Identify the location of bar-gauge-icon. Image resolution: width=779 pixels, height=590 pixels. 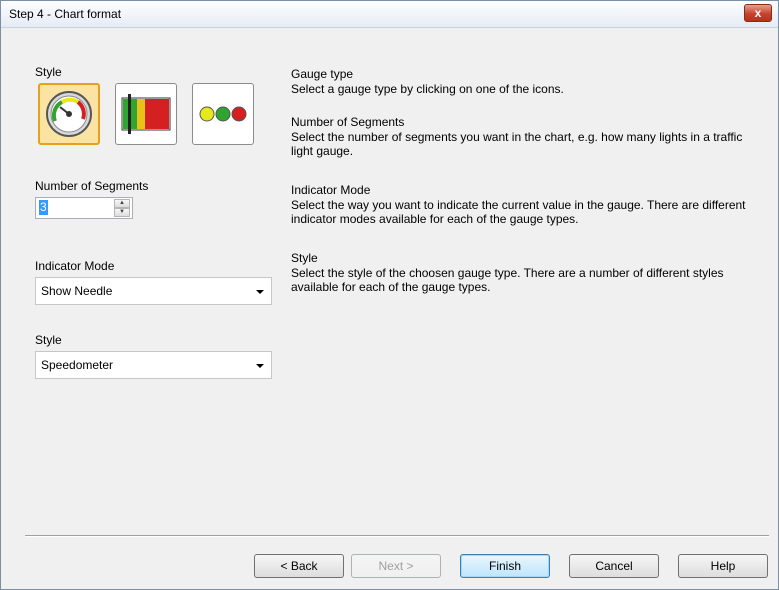
(146, 114).